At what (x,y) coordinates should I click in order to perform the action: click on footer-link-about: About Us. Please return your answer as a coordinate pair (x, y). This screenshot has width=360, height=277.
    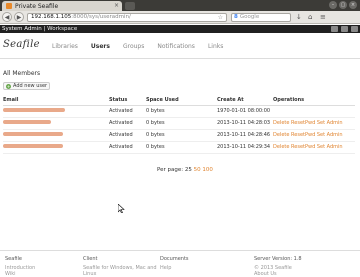
    Looking at the image, I should click on (278, 274).